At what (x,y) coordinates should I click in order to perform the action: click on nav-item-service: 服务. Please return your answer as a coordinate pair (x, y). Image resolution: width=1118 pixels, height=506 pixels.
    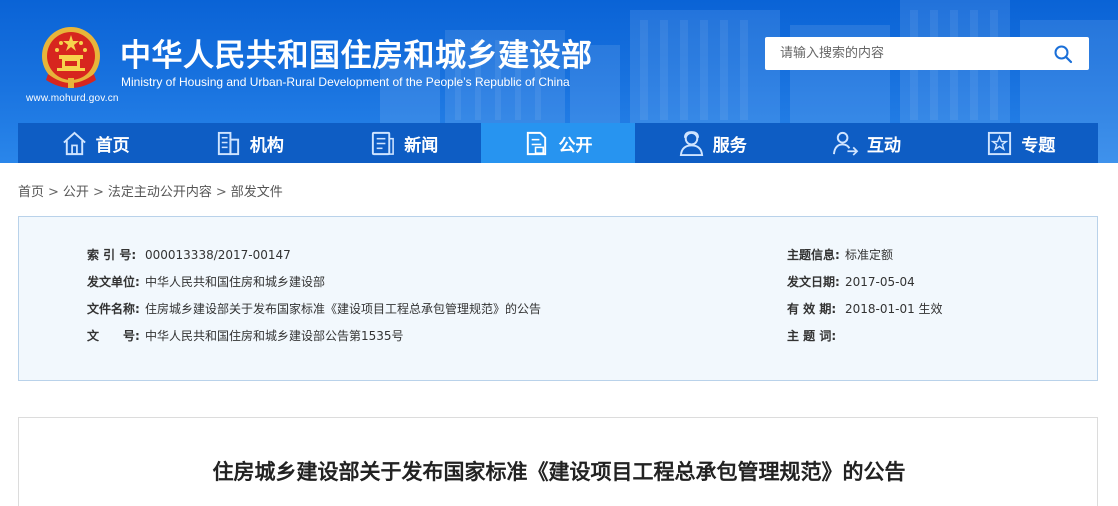
    Looking at the image, I should click on (712, 143).